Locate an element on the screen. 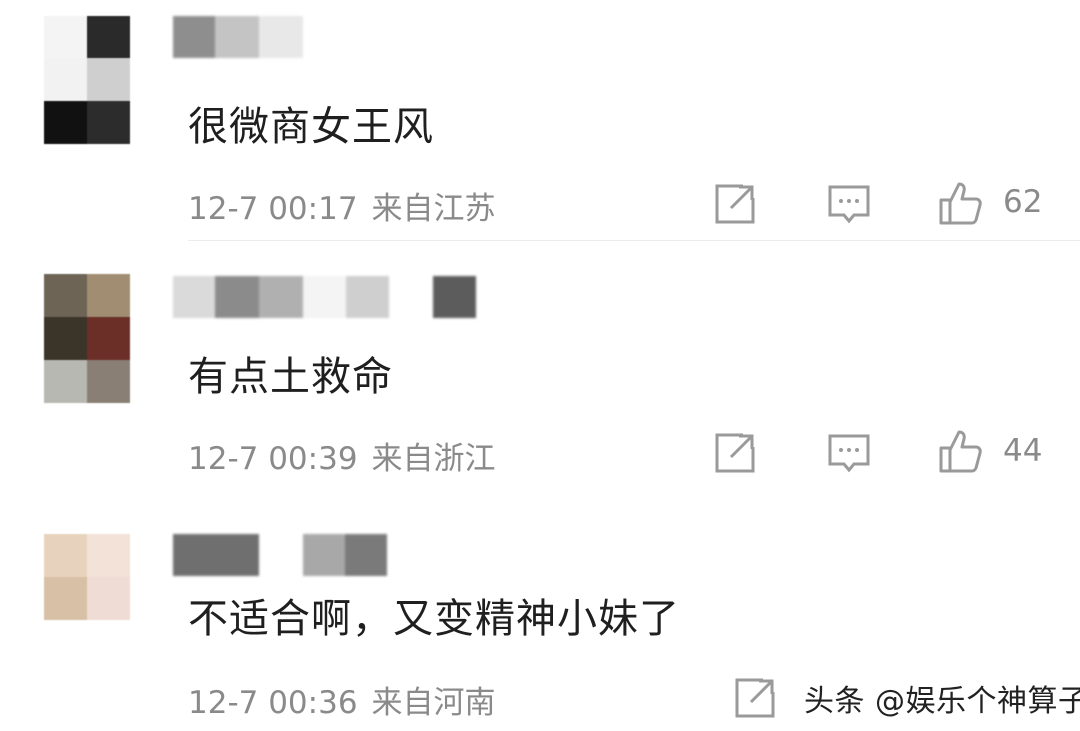 Image resolution: width=1080 pixels, height=731 pixels. comment-location: 来自河南 is located at coordinates (433, 703).